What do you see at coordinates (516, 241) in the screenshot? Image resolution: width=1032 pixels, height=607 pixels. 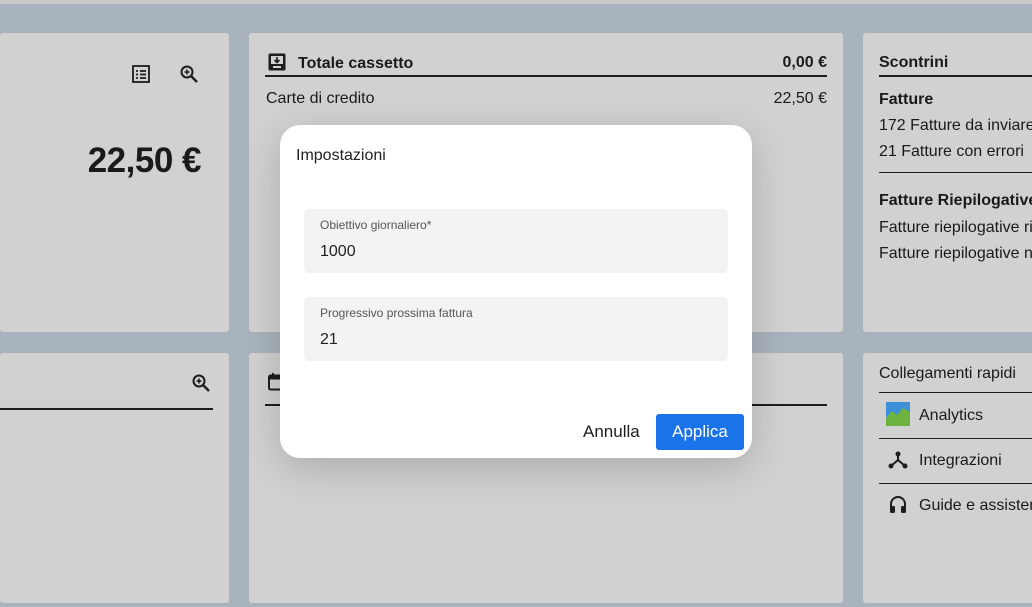 I see `daily-goal-field: Obiettivo giornaliero*` at bounding box center [516, 241].